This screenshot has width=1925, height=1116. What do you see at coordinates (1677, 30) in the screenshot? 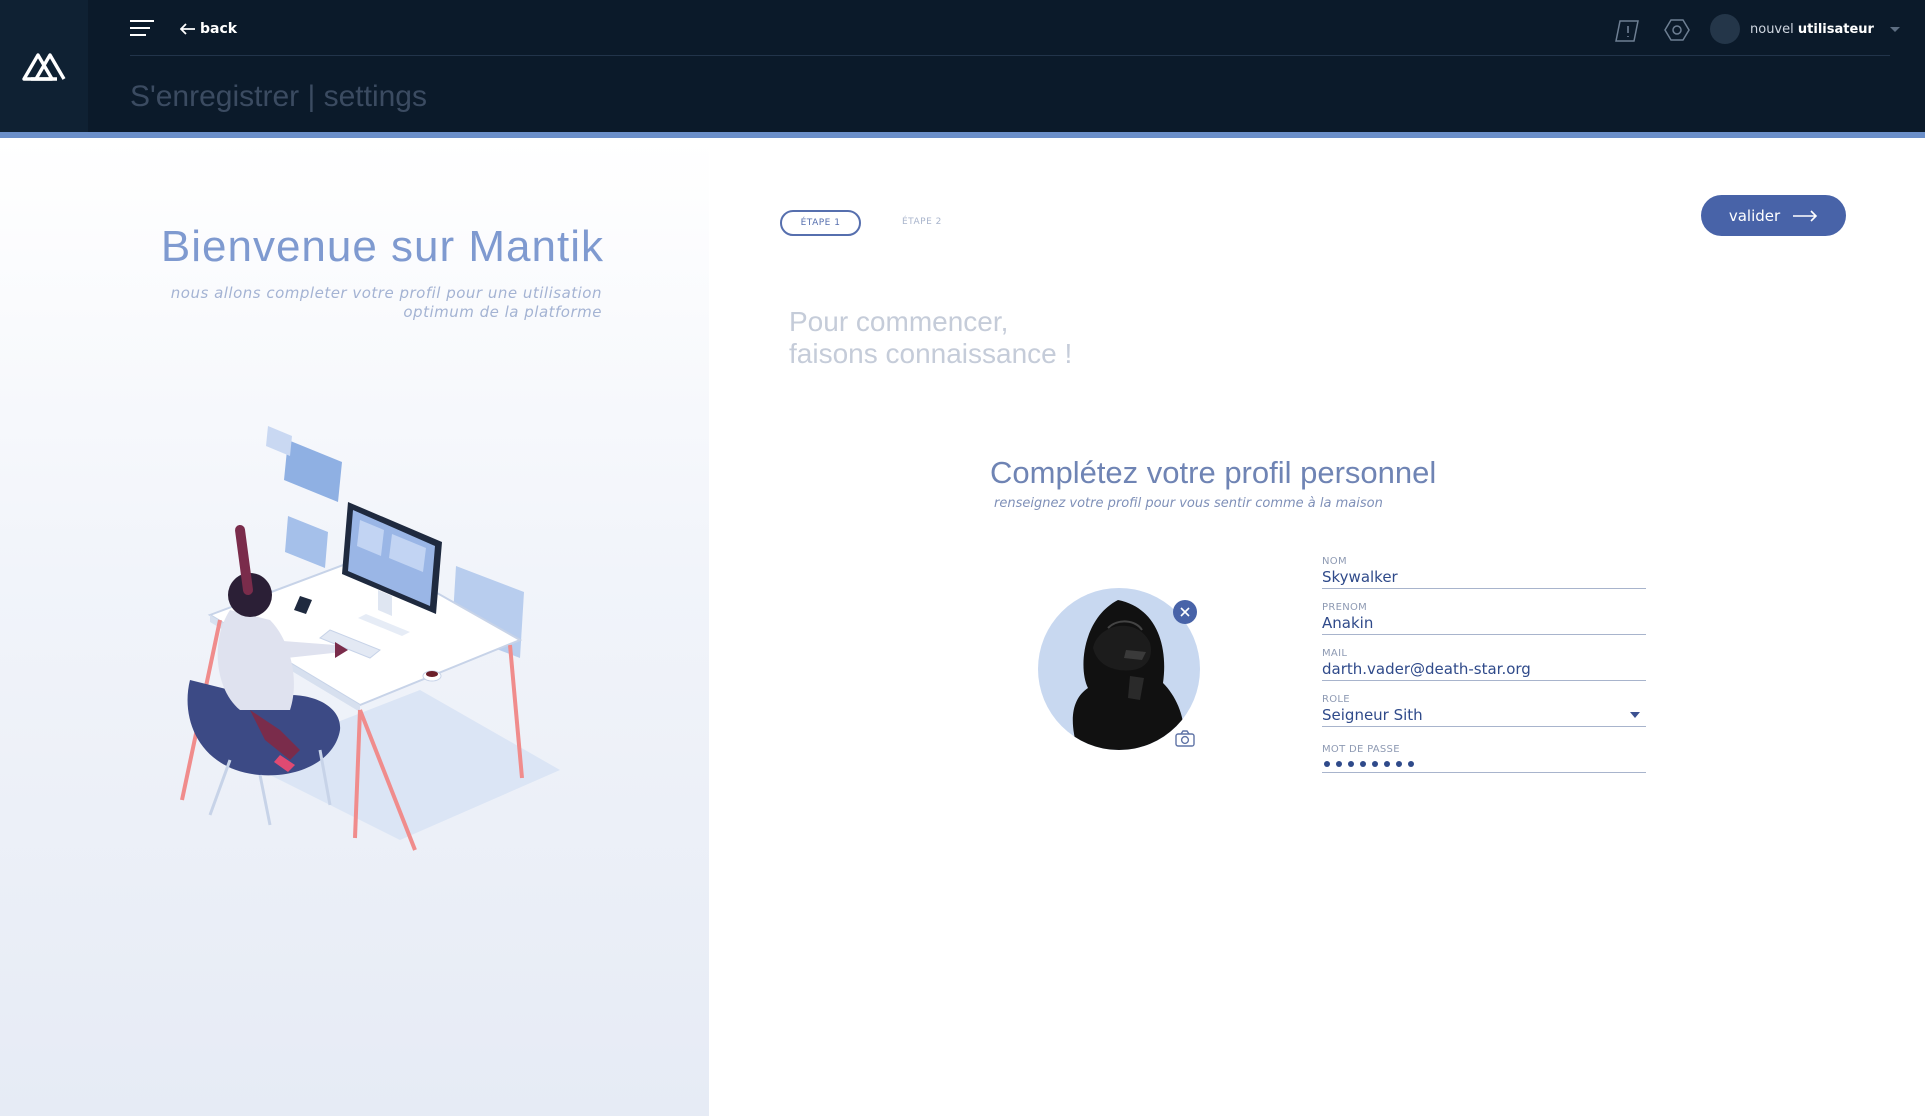
I see `settings-hexagon-icon` at bounding box center [1677, 30].